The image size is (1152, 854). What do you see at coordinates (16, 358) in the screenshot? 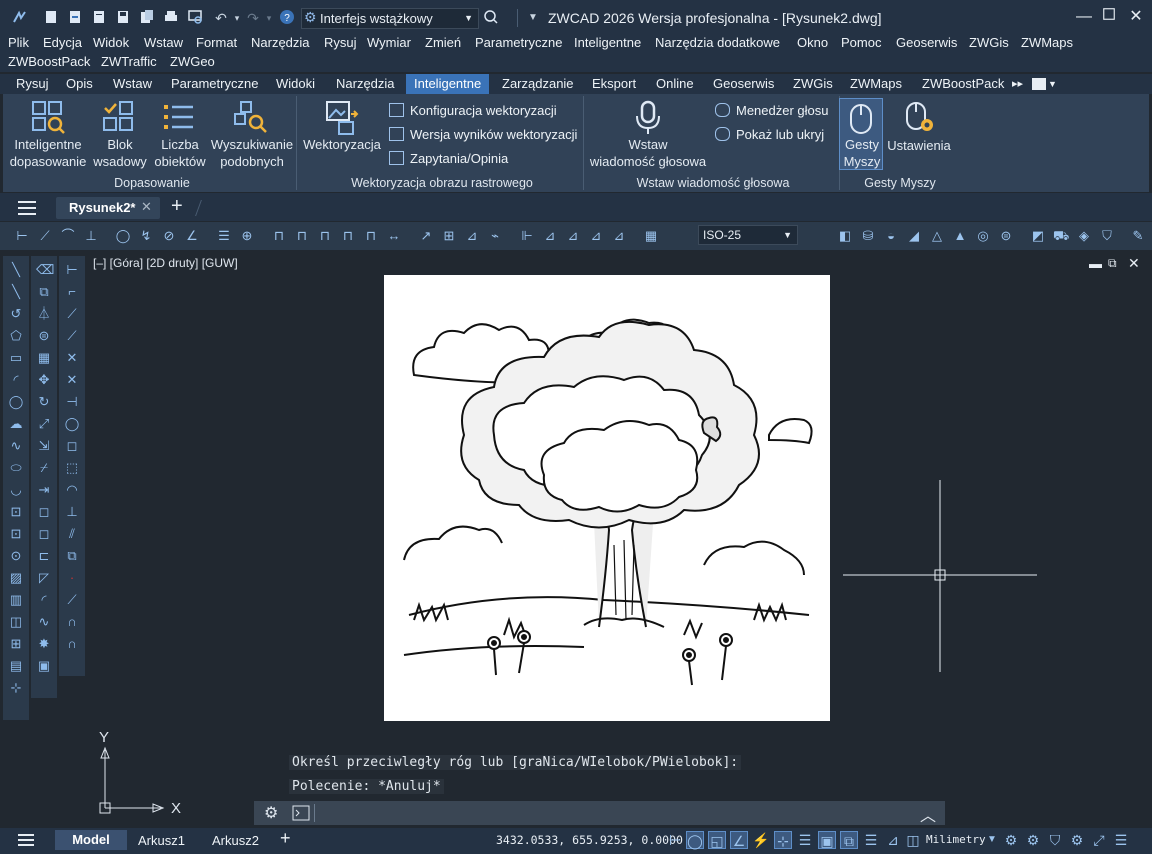
I see `rectangle-icon: ▭` at bounding box center [16, 358].